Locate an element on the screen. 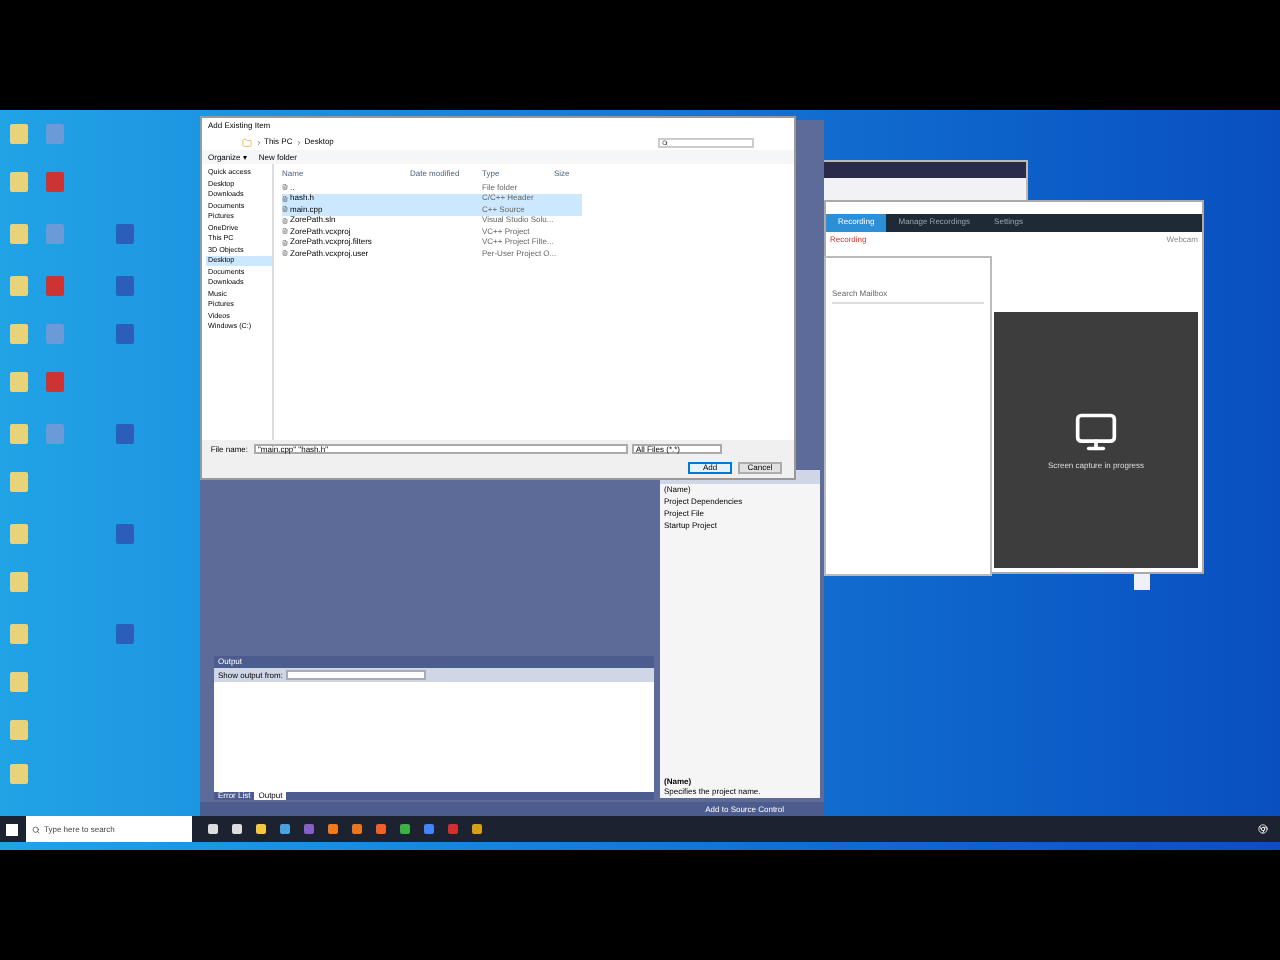 This screenshot has height=960, width=1280. tray-icon is located at coordinates (1263, 829).